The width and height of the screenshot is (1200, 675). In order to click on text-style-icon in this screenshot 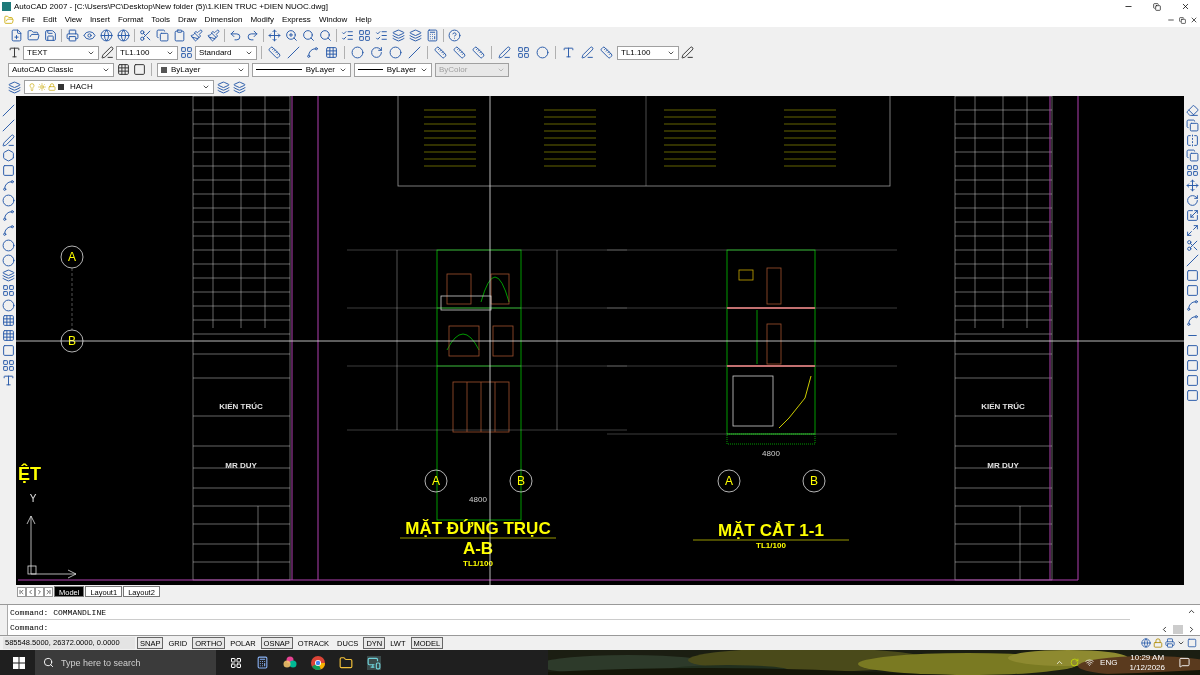, I will do `click(14, 52)`.